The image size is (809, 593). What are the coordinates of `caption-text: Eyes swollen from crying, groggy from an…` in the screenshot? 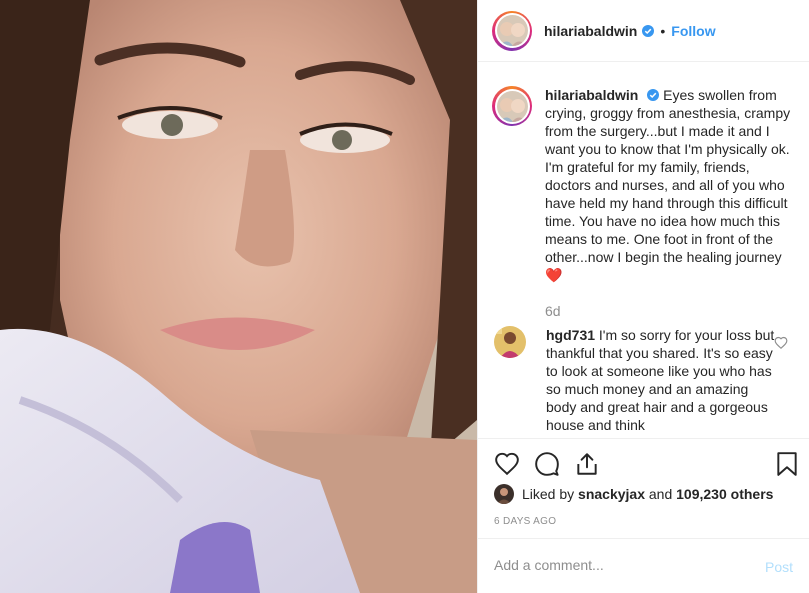 It's located at (668, 185).